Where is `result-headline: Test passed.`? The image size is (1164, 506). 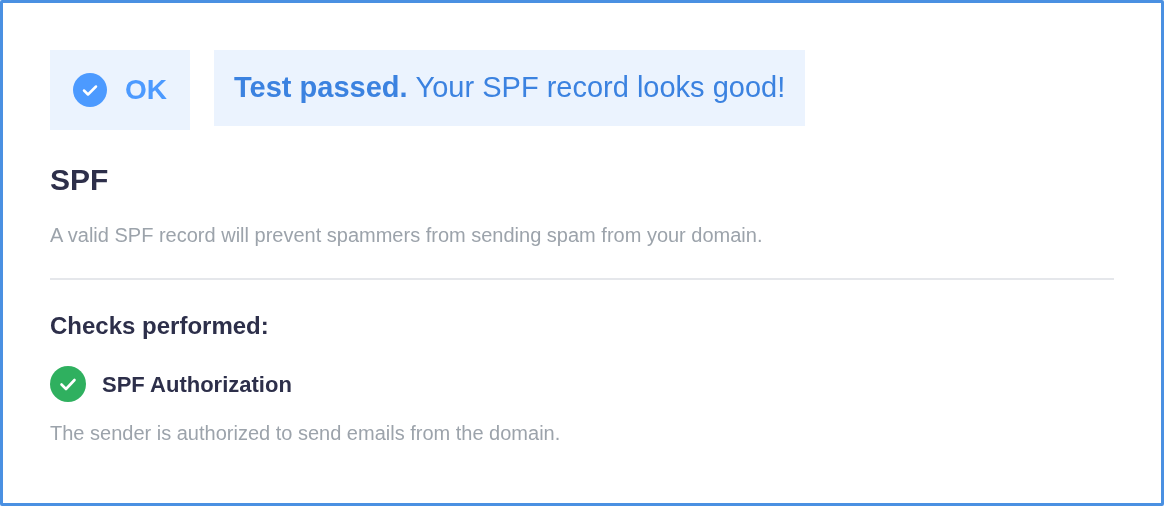 result-headline: Test passed. is located at coordinates (321, 88).